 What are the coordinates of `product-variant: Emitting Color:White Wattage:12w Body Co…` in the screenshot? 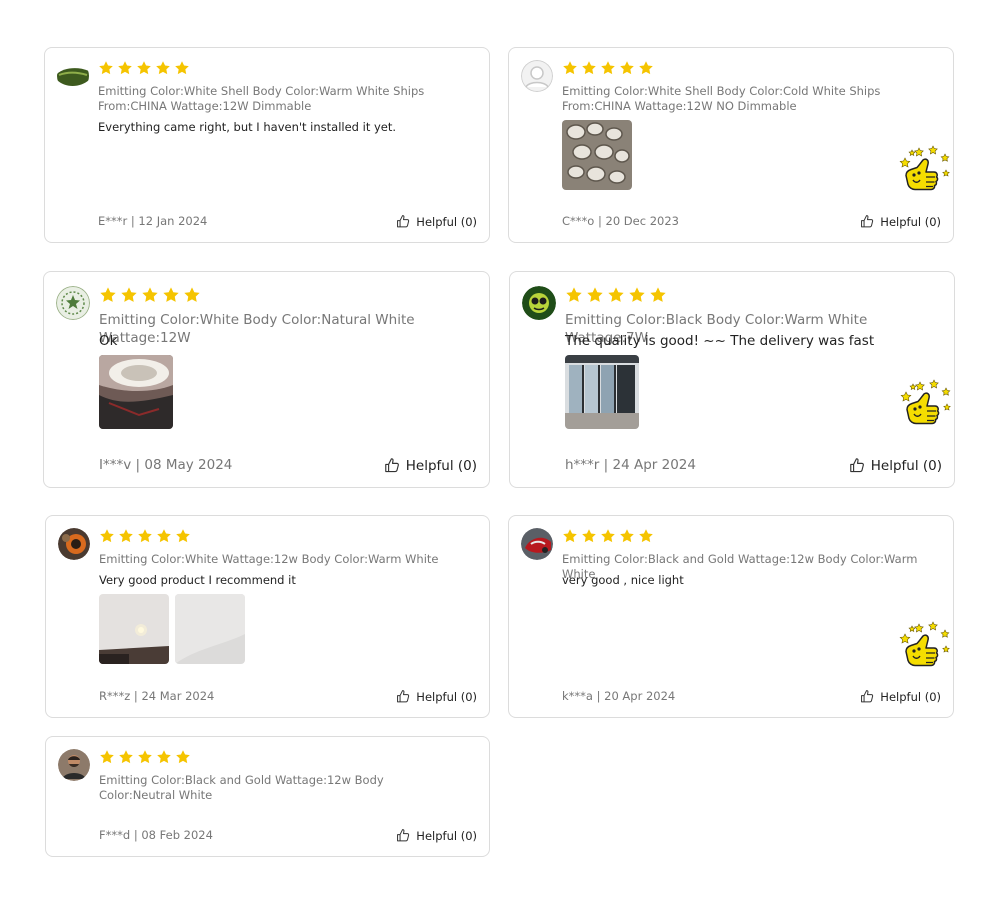 It's located at (269, 559).